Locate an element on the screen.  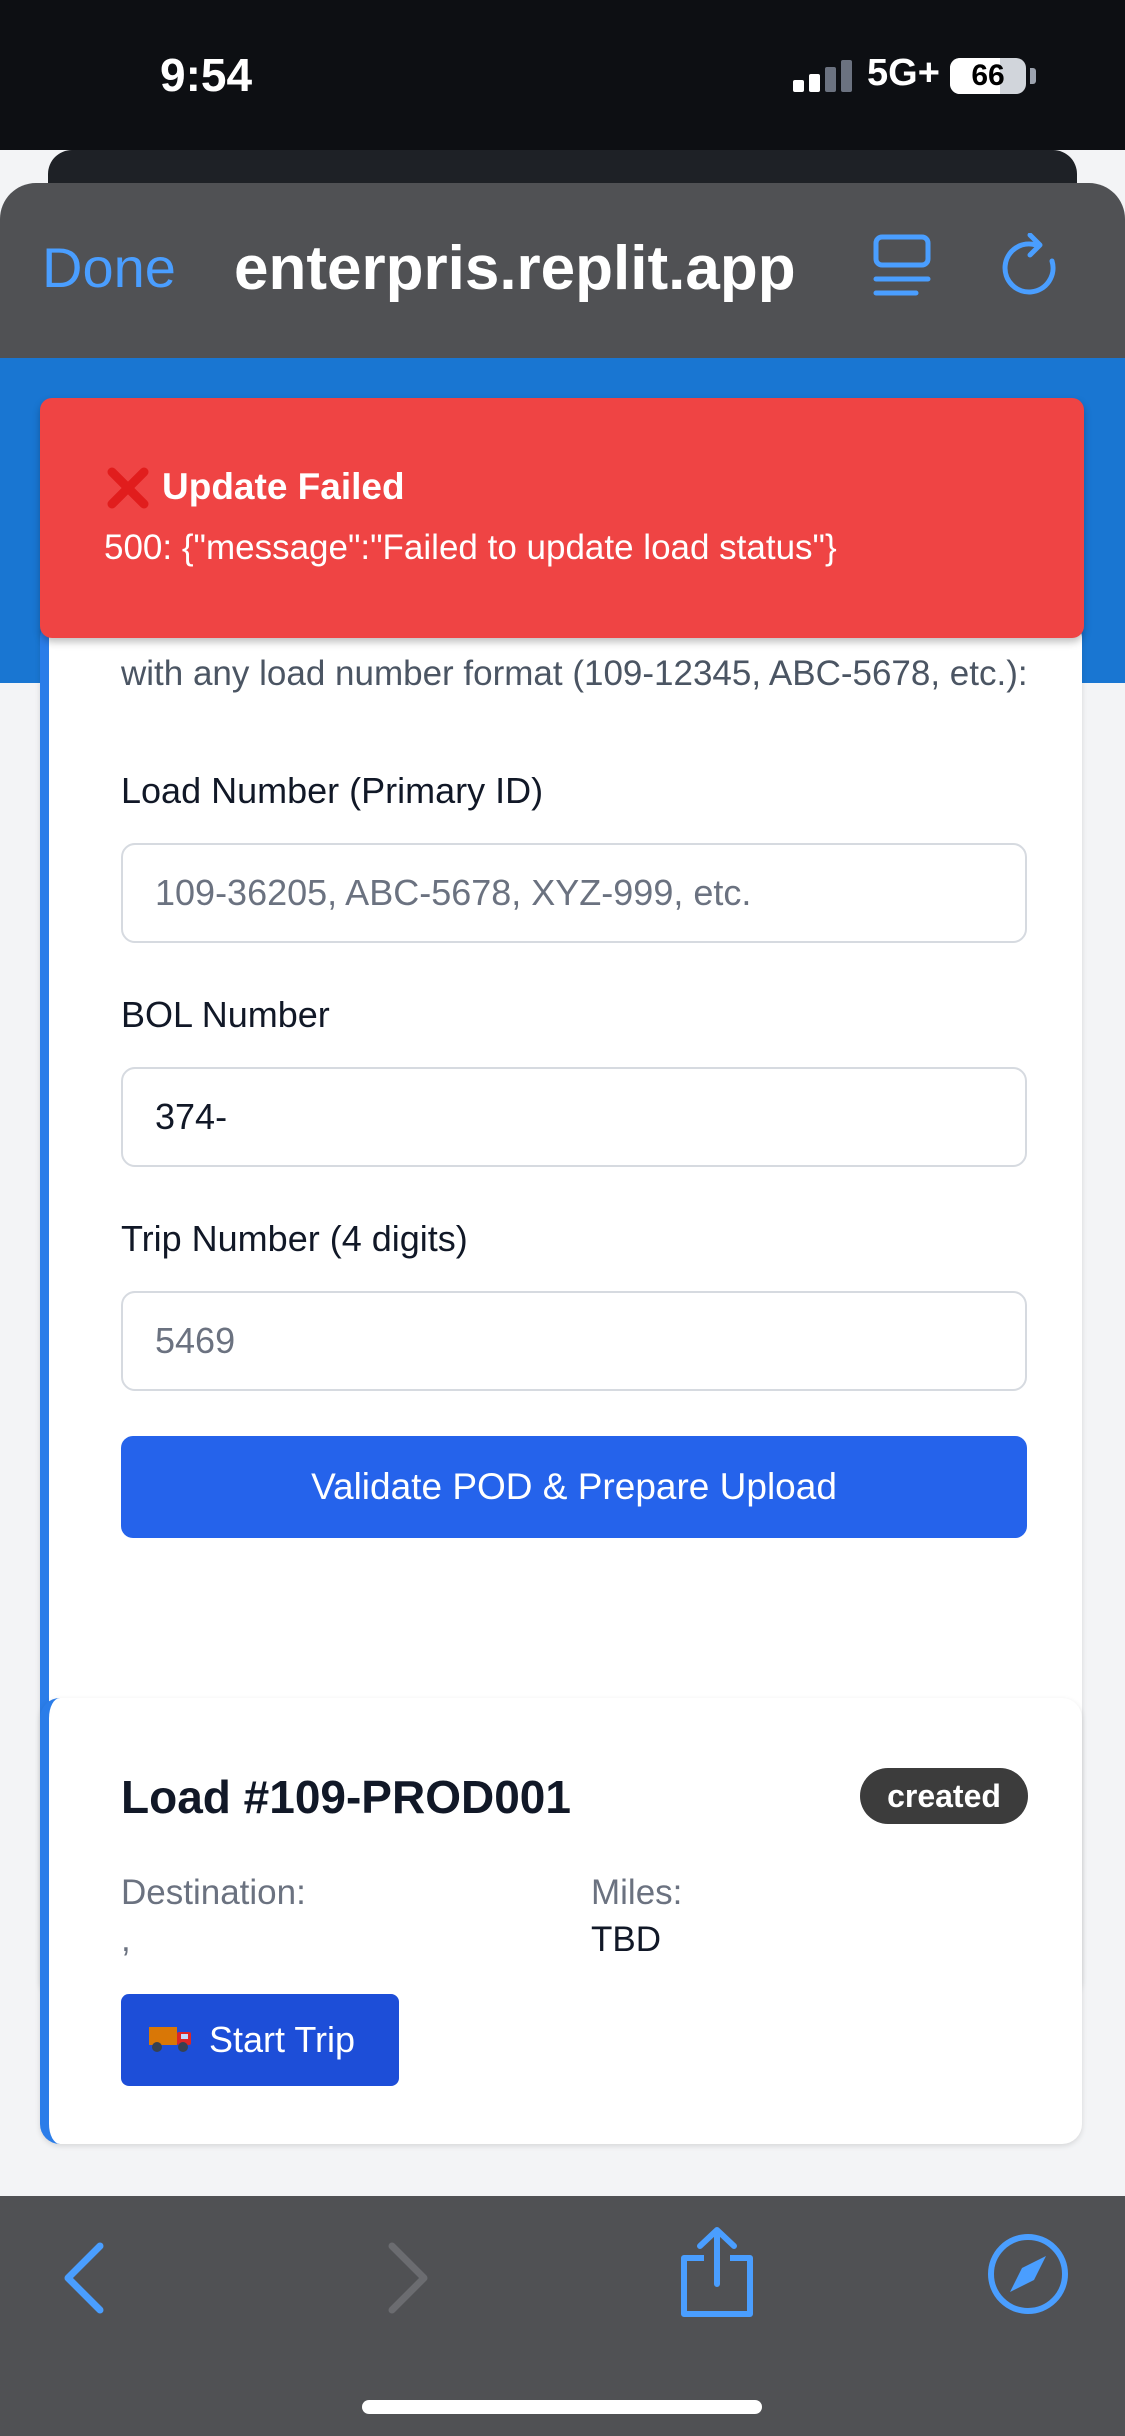
url-field: enterpris.replit.app is located at coordinates (534, 268).